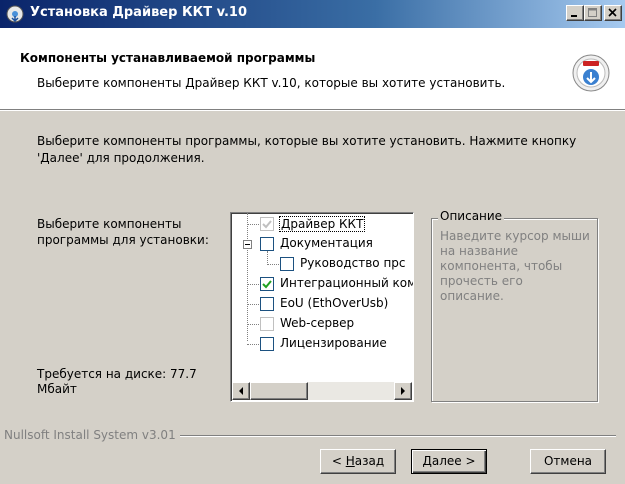 This screenshot has height=484, width=625. I want to click on next-button-mnemonic: Д, so click(427, 461).